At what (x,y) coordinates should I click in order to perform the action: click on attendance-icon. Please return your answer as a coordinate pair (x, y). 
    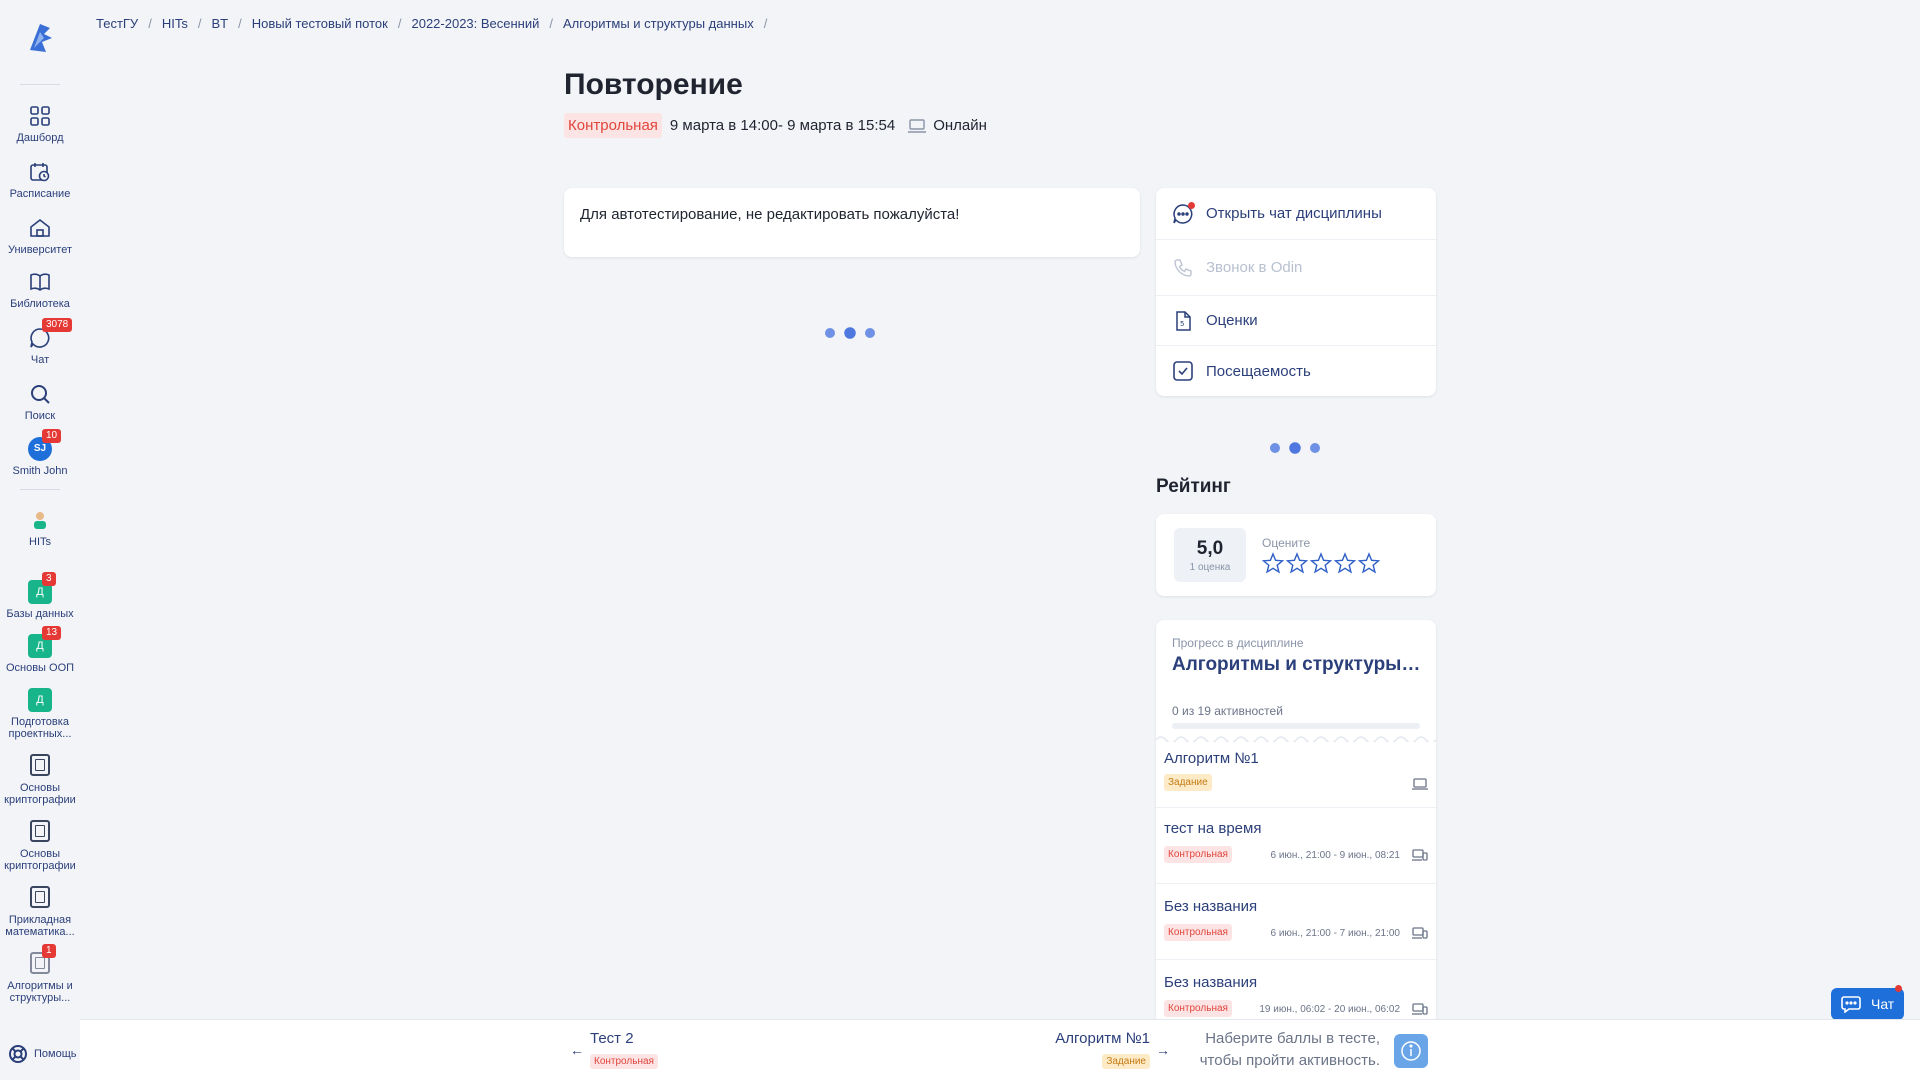
    Looking at the image, I should click on (1183, 371).